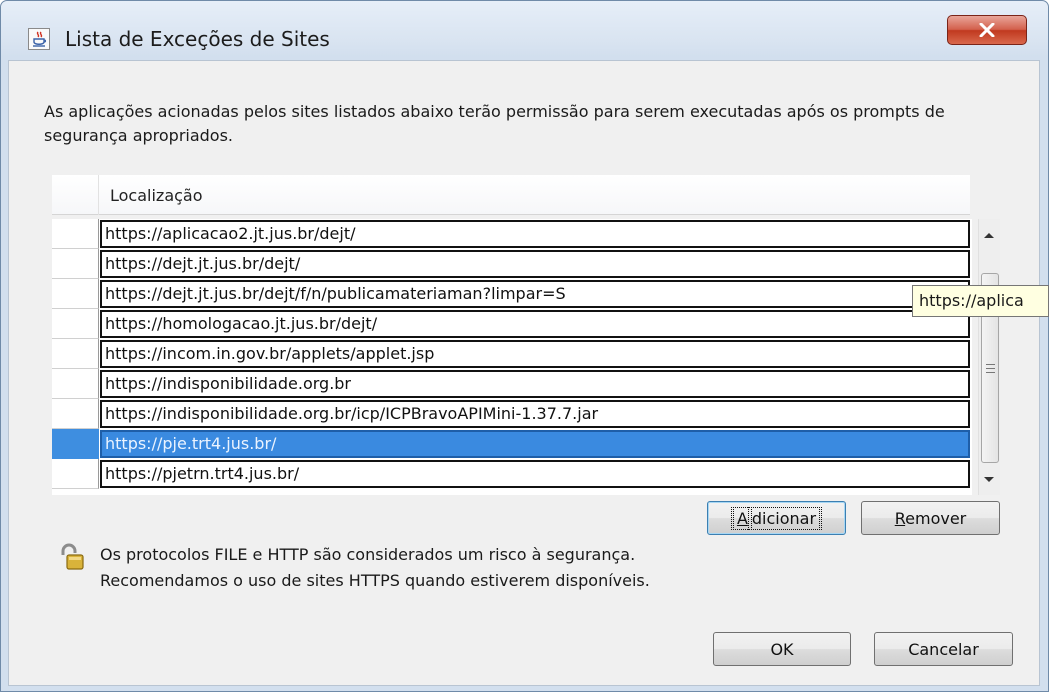  What do you see at coordinates (980, 301) in the screenshot?
I see `url-tooltip: https://aplica` at bounding box center [980, 301].